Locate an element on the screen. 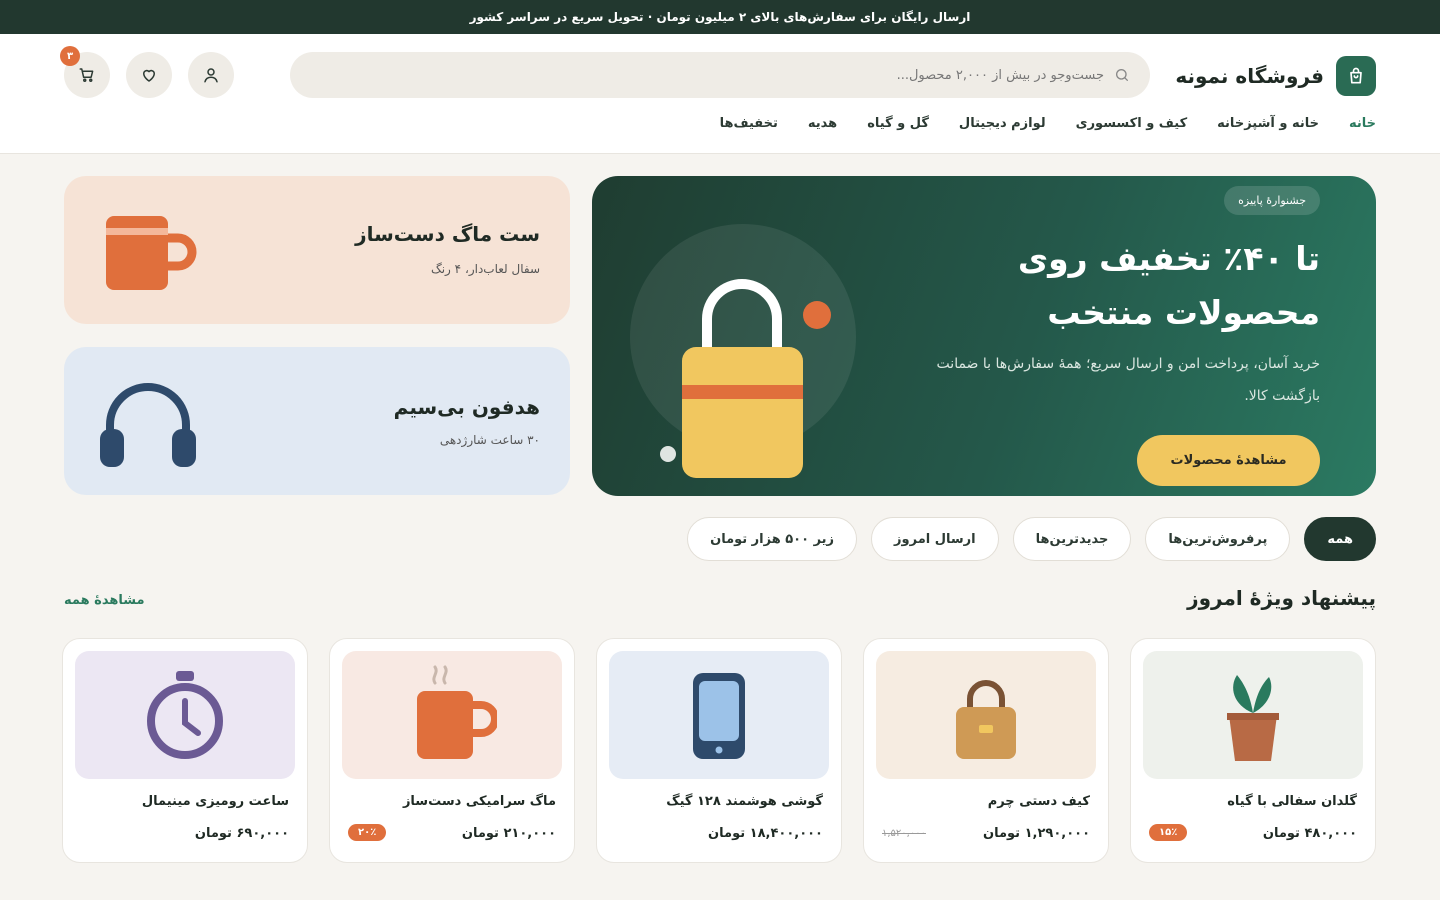 The image size is (1440, 900). product-price: ۴۸۰,۰۰۰ تومان is located at coordinates (1309, 833).